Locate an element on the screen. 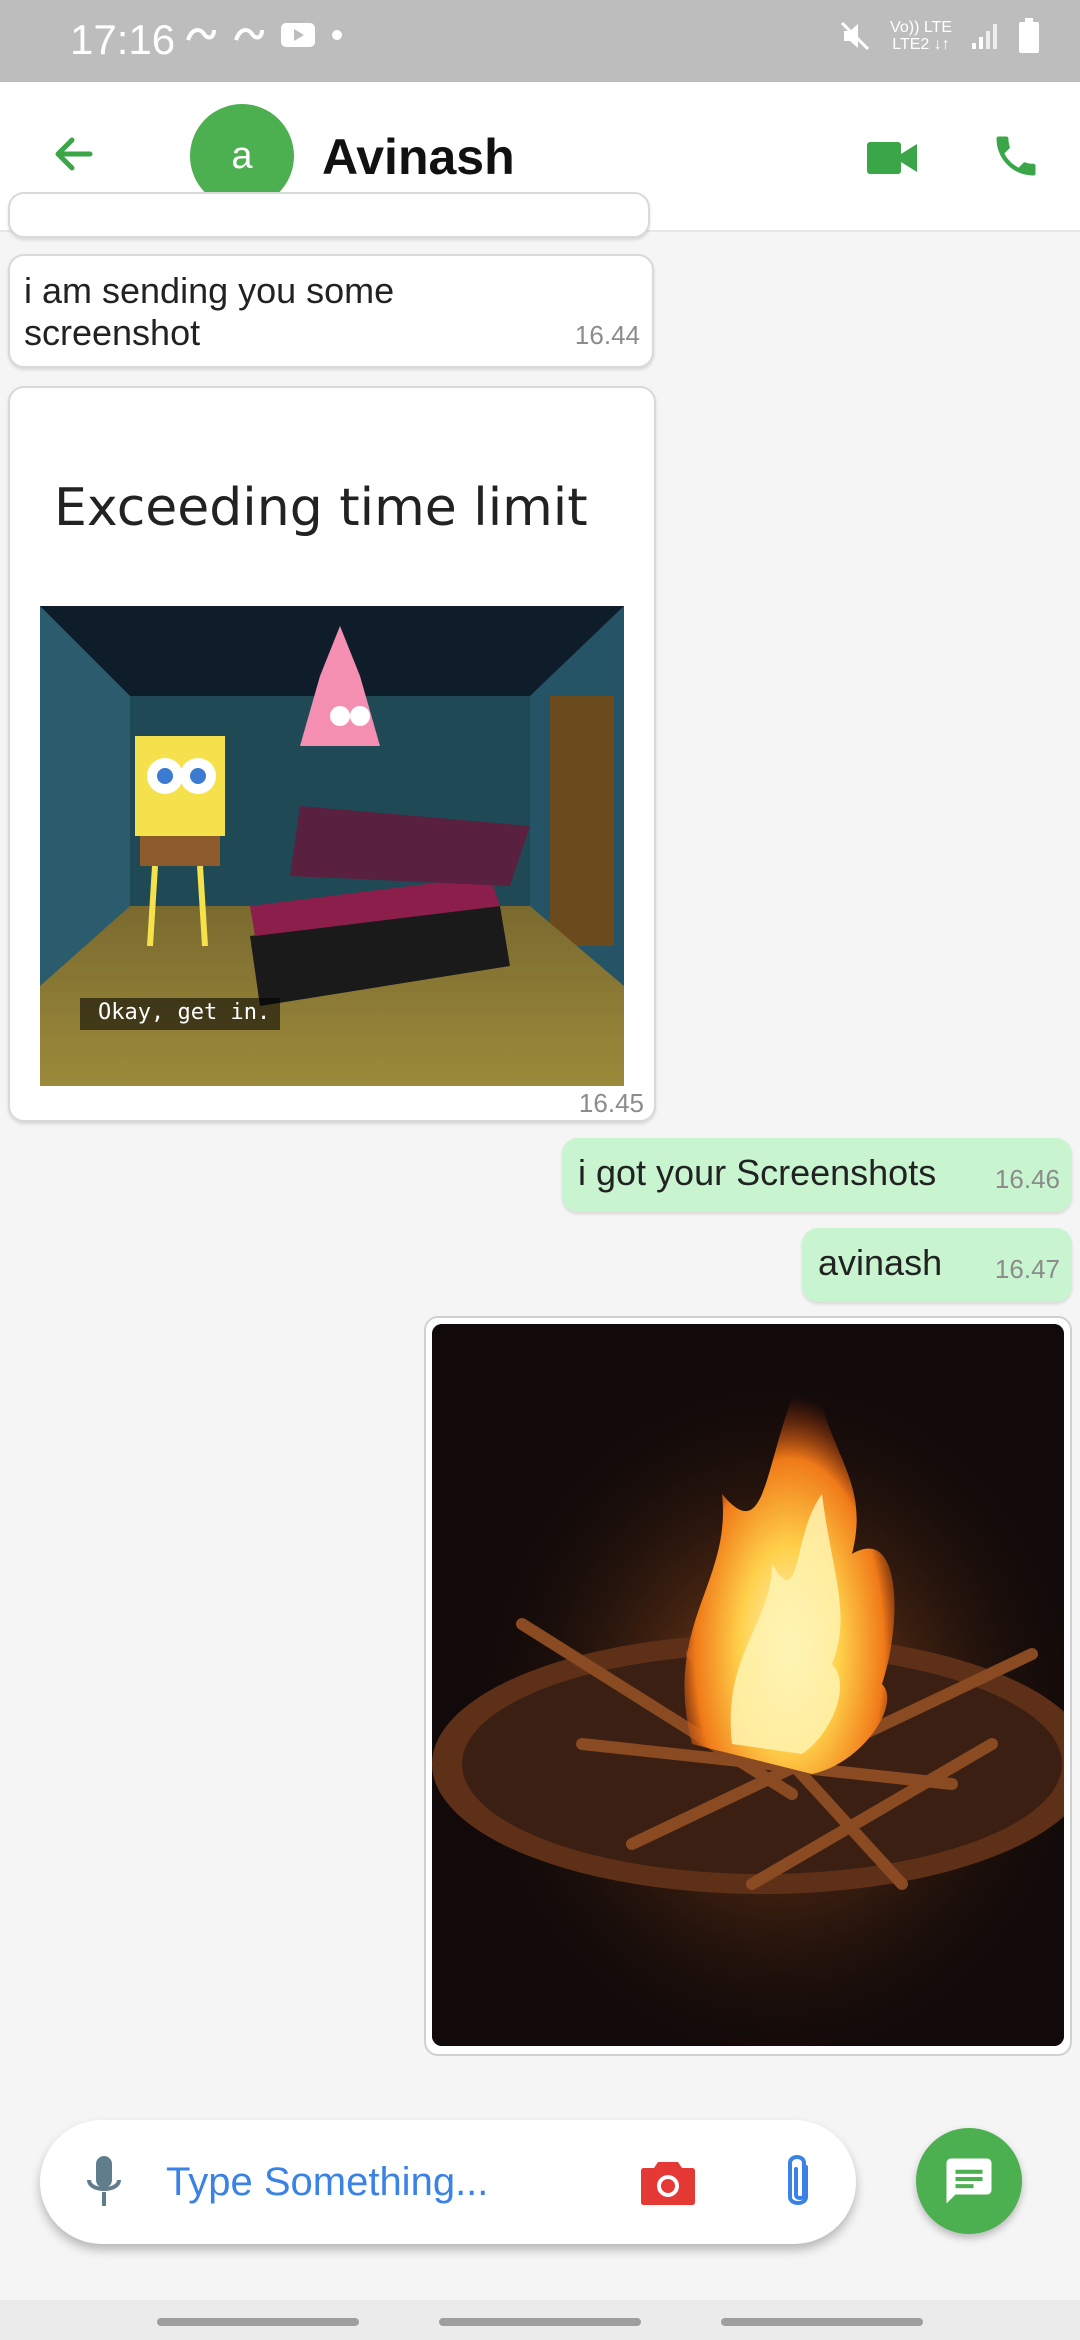 Image resolution: width=1080 pixels, height=2340 pixels. voice-call-button is located at coordinates (1016, 156).